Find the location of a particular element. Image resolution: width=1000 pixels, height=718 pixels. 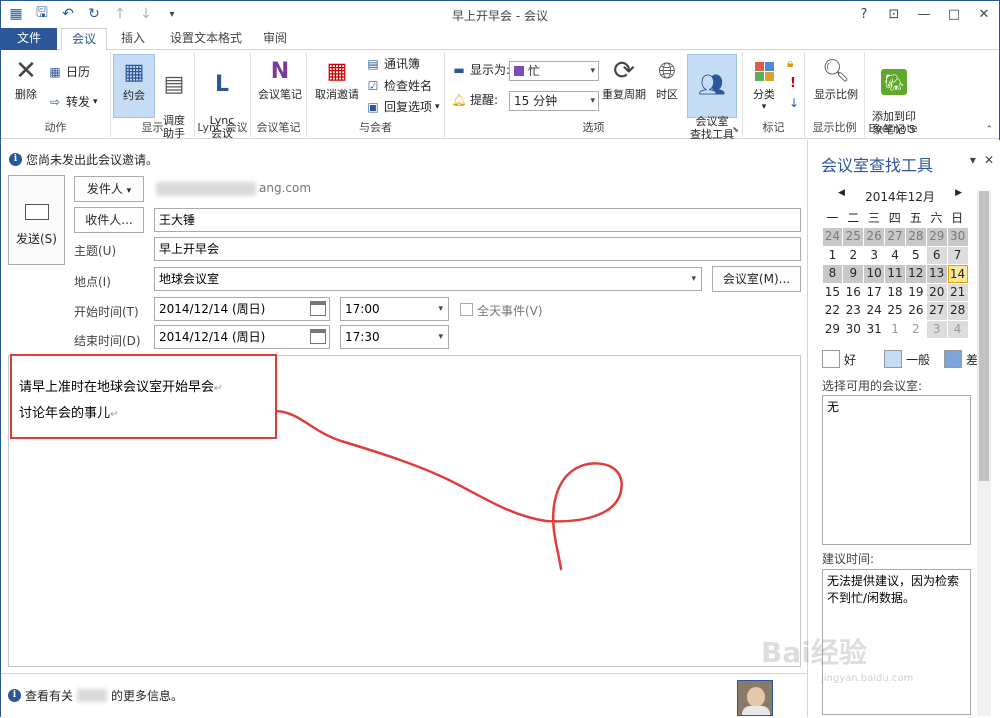

weekday: 一 is located at coordinates (832, 218).